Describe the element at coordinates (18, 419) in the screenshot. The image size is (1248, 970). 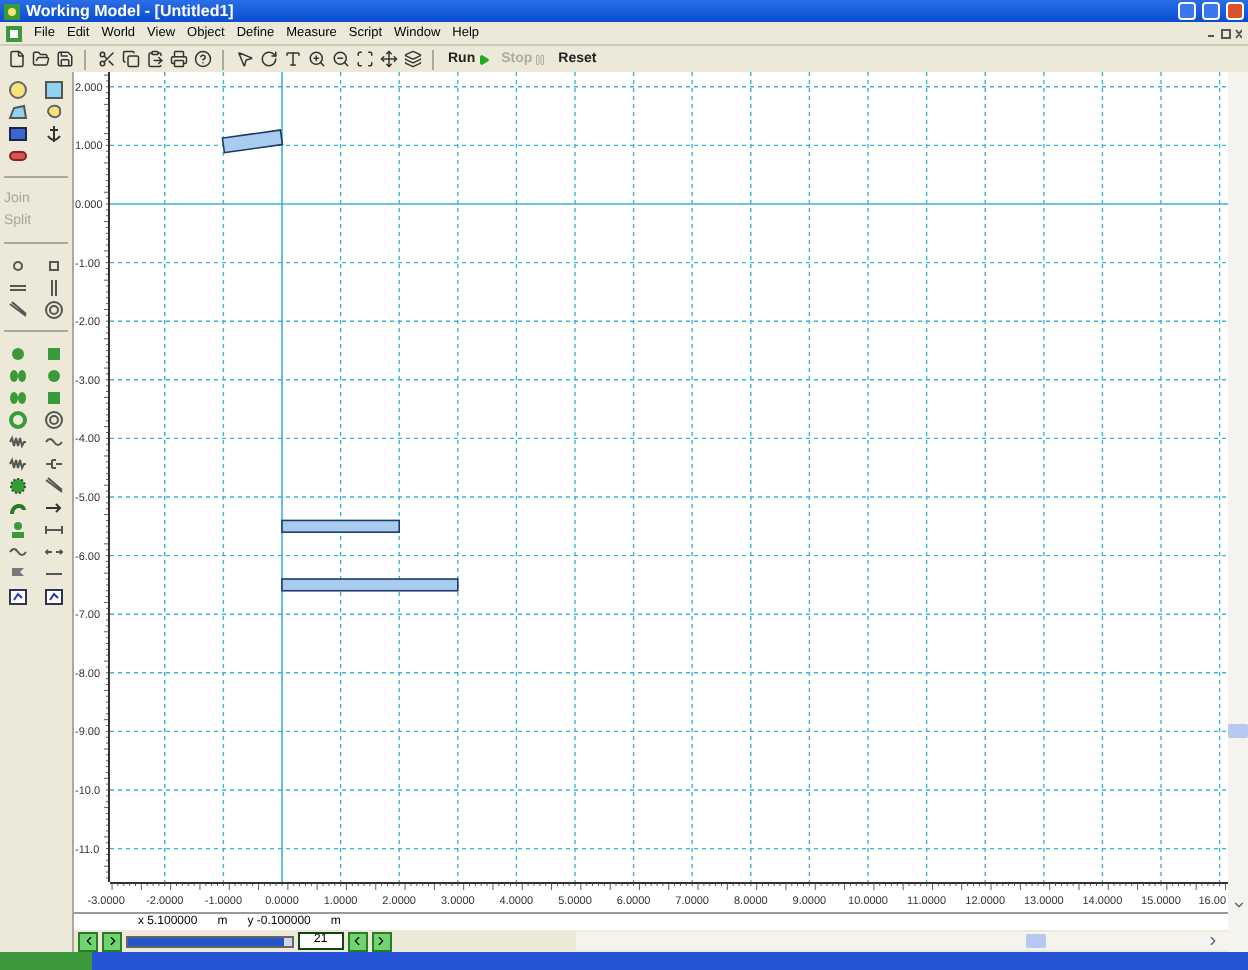
I see `ring-icon` at that location.